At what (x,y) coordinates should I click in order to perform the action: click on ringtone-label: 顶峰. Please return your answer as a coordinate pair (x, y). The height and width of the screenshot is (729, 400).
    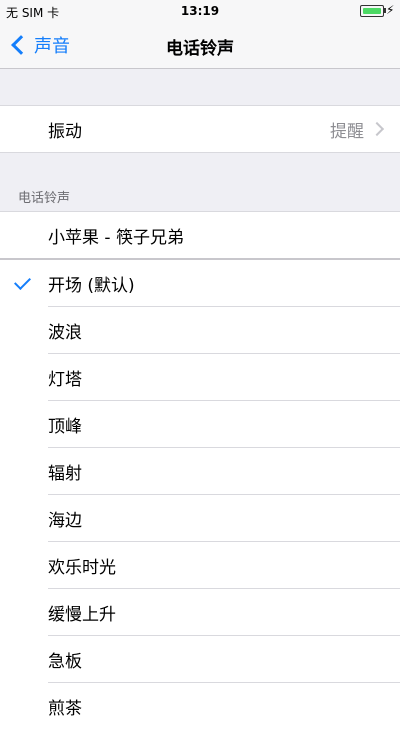
    Looking at the image, I should click on (65, 426).